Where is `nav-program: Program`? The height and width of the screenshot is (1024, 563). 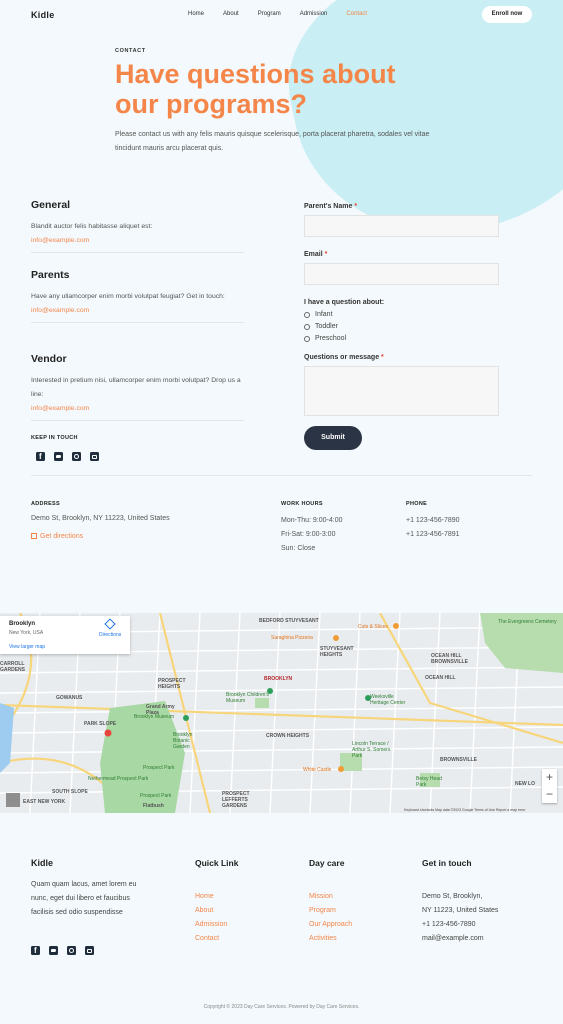 nav-program: Program is located at coordinates (269, 14).